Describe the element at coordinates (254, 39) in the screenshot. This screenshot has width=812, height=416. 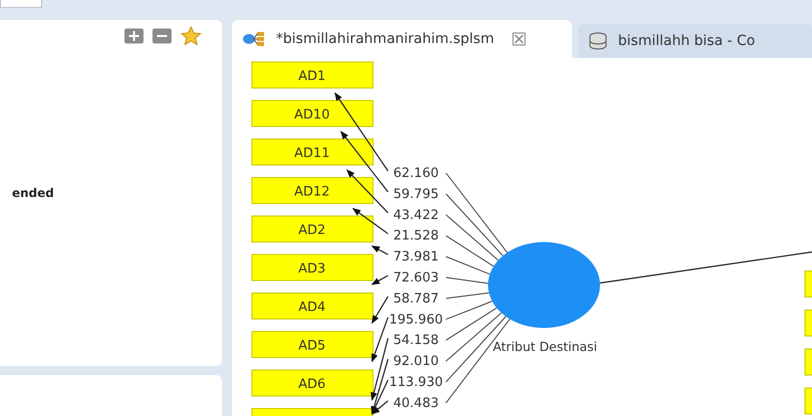
I see `model-icon` at that location.